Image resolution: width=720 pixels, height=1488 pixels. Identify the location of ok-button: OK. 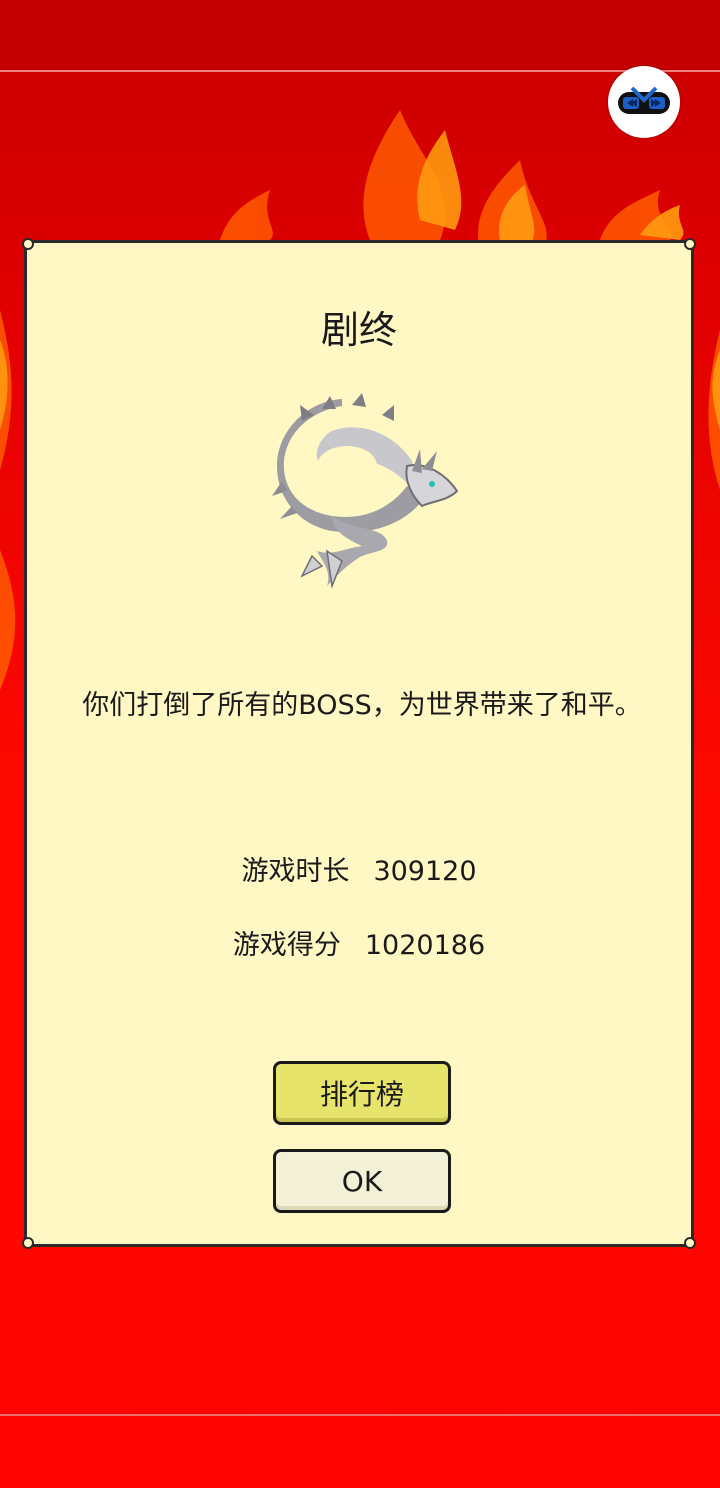
(362, 1181).